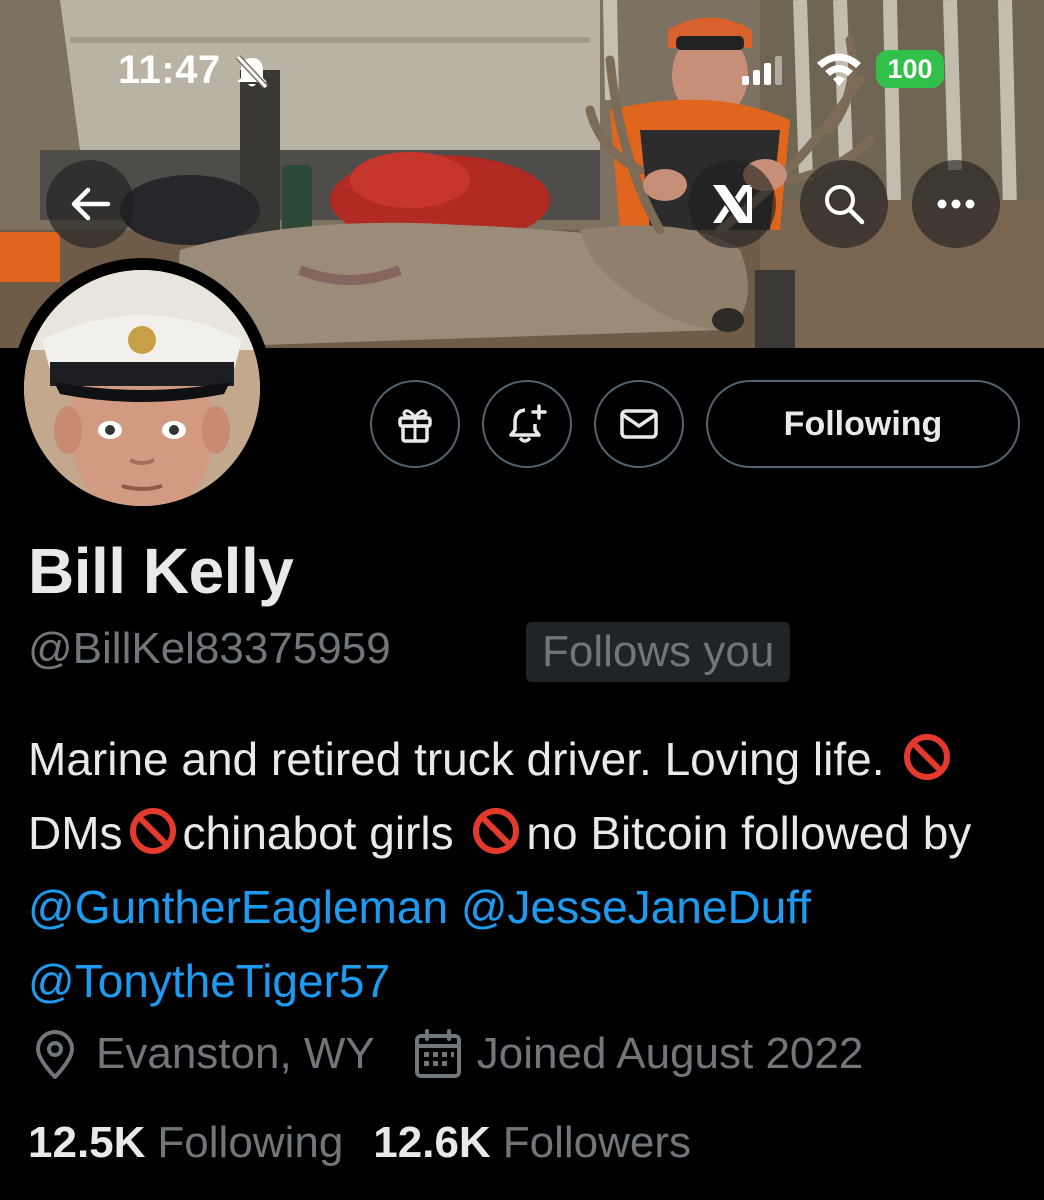 The width and height of the screenshot is (1044, 1200). What do you see at coordinates (762, 70) in the screenshot?
I see `cellular-signal-icon` at bounding box center [762, 70].